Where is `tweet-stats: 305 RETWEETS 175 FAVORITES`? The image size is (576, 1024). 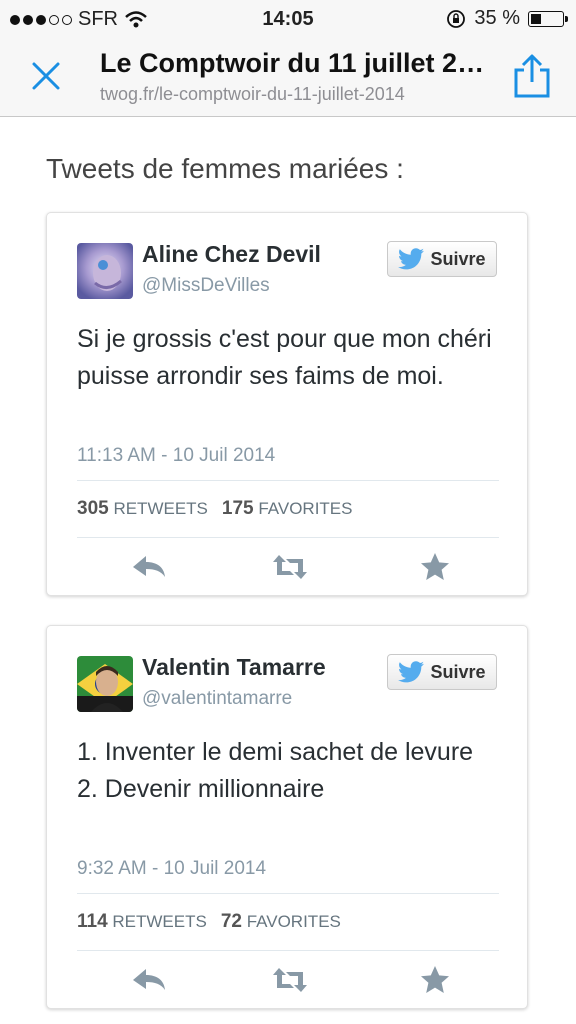
tweet-stats: 305 RETWEETS 175 FAVORITES is located at coordinates (288, 509).